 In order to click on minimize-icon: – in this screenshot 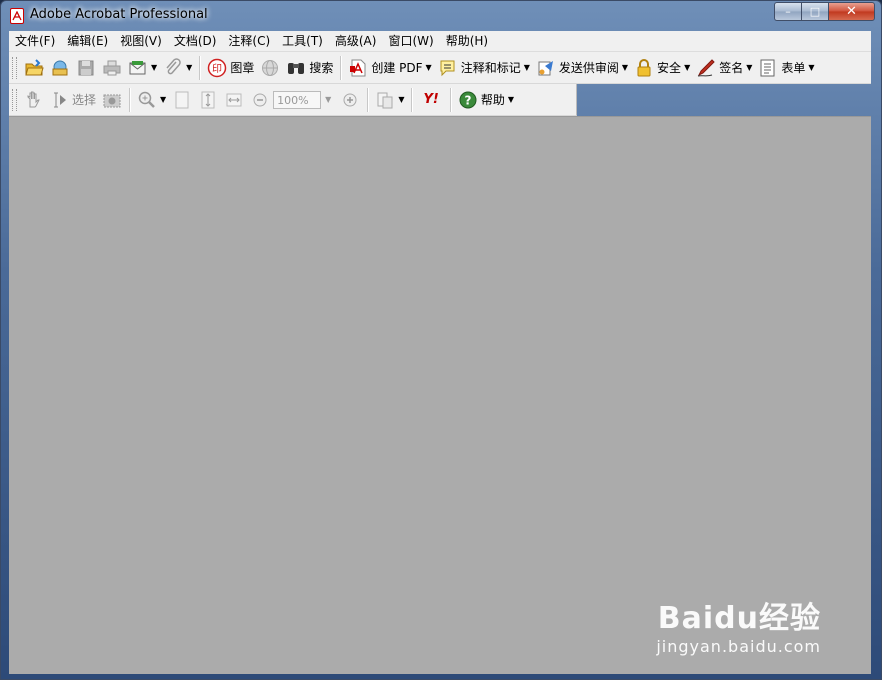, I will do `click(788, 11)`.